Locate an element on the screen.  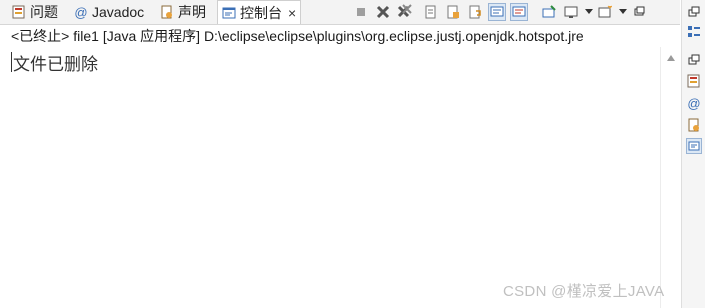
tab-console: 控制台 × is located at coordinates (259, 12).